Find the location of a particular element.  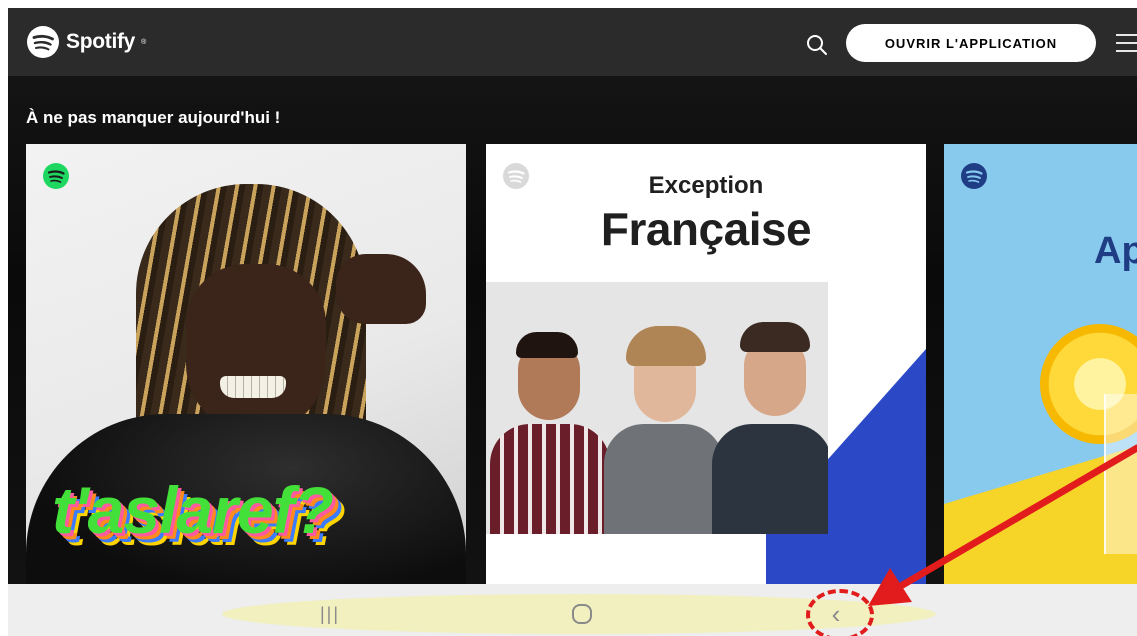

home-icon is located at coordinates (582, 614).